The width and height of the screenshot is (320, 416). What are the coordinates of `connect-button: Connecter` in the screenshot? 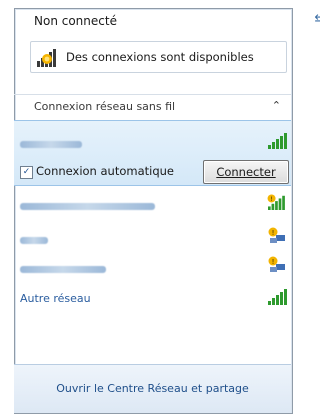 It's located at (246, 172).